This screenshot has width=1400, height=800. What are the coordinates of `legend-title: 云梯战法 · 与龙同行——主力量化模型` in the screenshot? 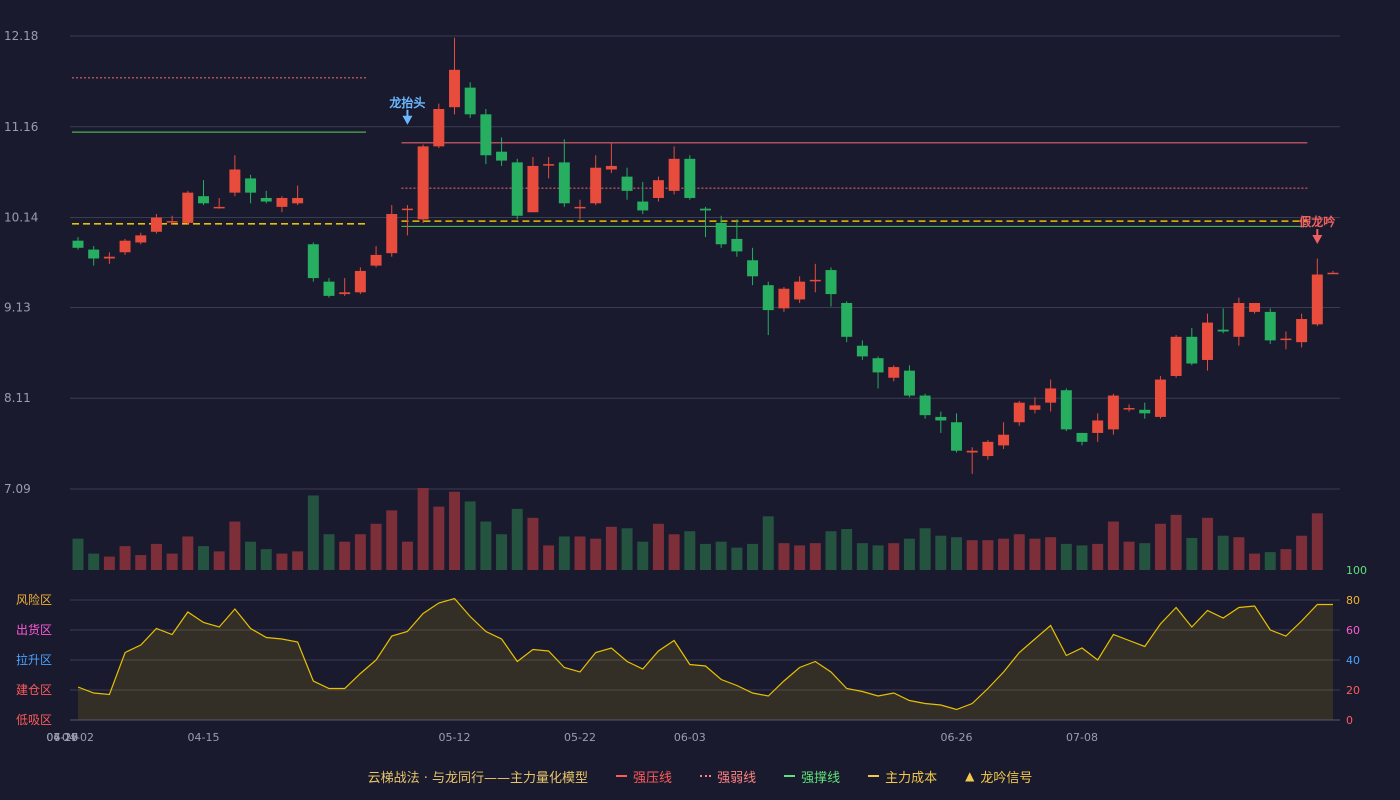 It's located at (478, 778).